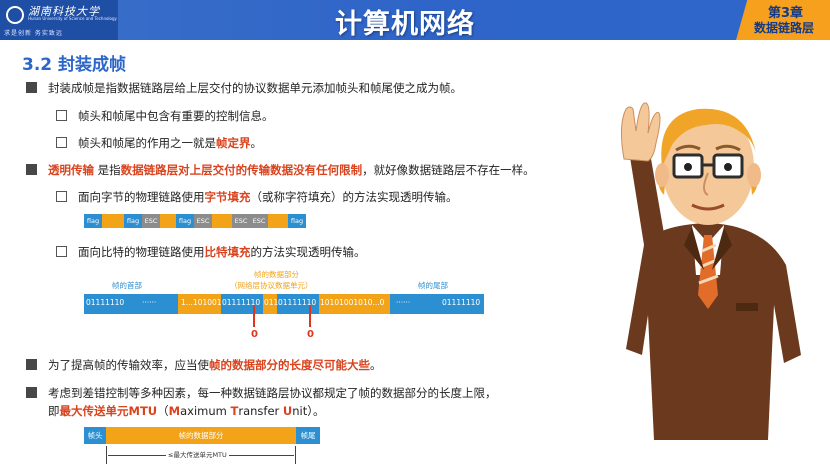 The width and height of the screenshot is (830, 468). I want to click on tail-dots: ······, so click(403, 302).